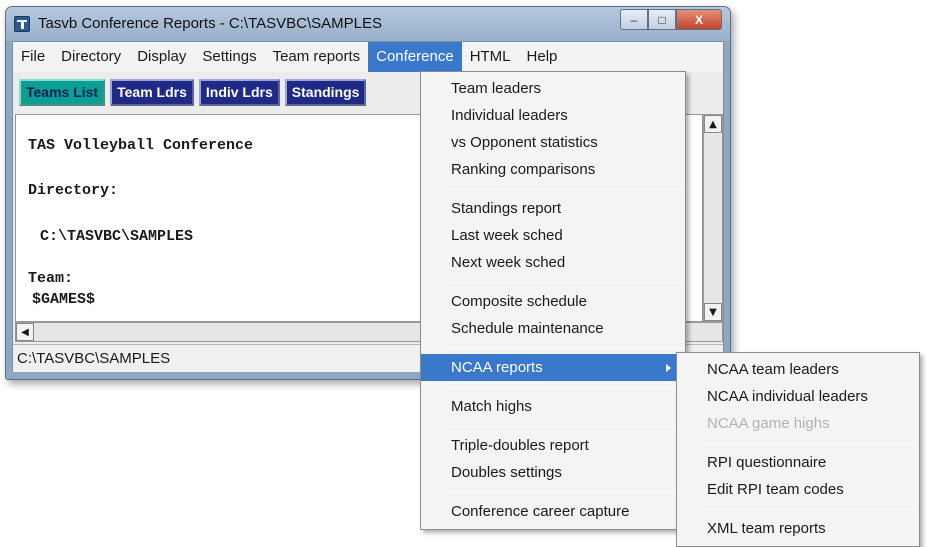 The width and height of the screenshot is (926, 547). I want to click on menu-conference: Conference, so click(415, 57).